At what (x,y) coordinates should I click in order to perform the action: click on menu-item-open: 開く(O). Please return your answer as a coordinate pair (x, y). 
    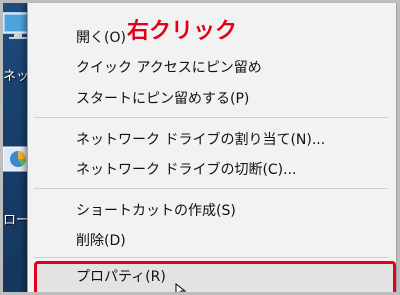
    Looking at the image, I should click on (101, 38).